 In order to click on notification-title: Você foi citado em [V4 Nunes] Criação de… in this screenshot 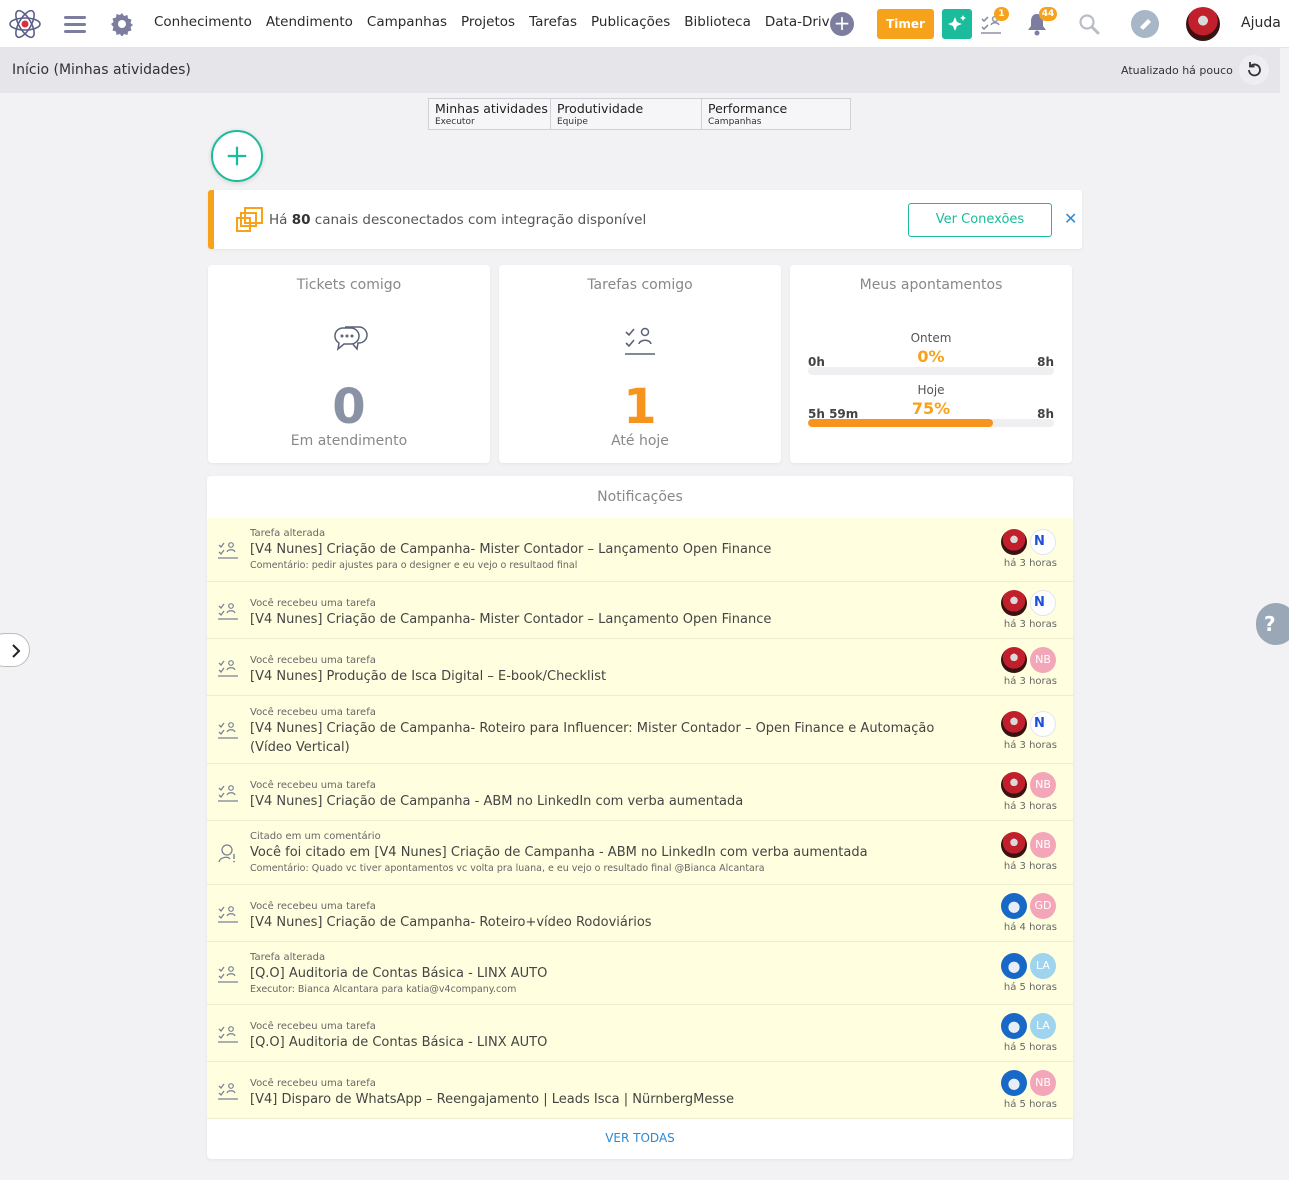, I will do `click(600, 852)`.